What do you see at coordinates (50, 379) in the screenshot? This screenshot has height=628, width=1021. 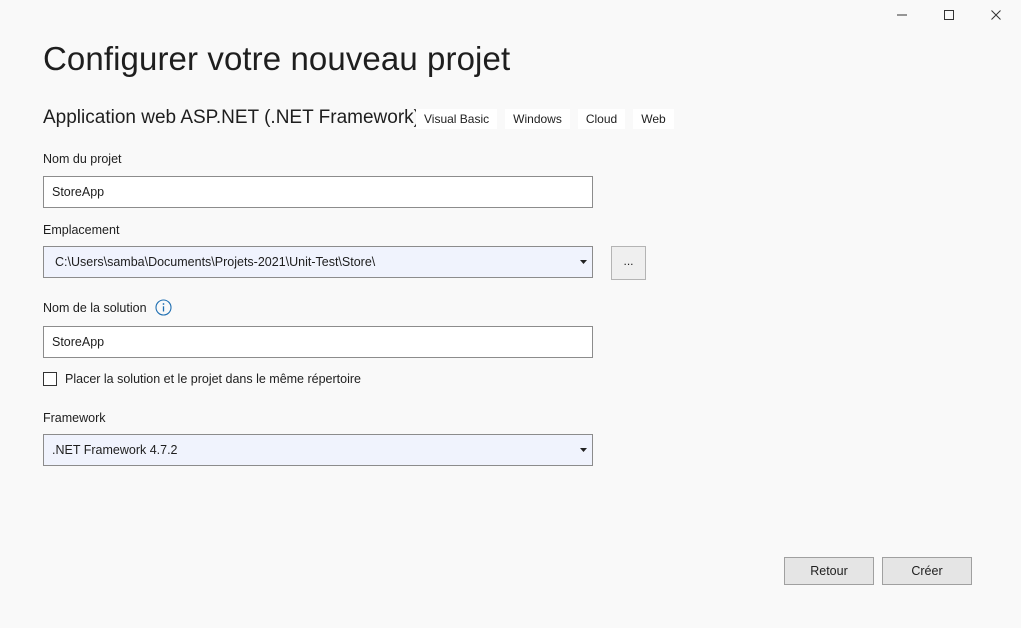 I see `same-directory-checkbox` at bounding box center [50, 379].